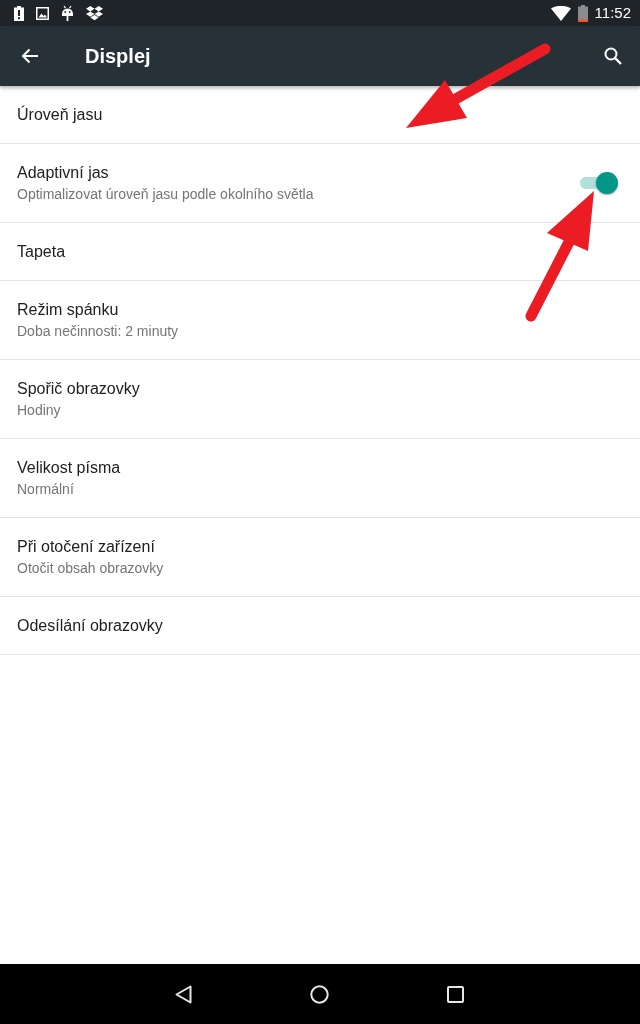 The height and width of the screenshot is (1024, 640). I want to click on left-arrow-icon, so click(30, 56).